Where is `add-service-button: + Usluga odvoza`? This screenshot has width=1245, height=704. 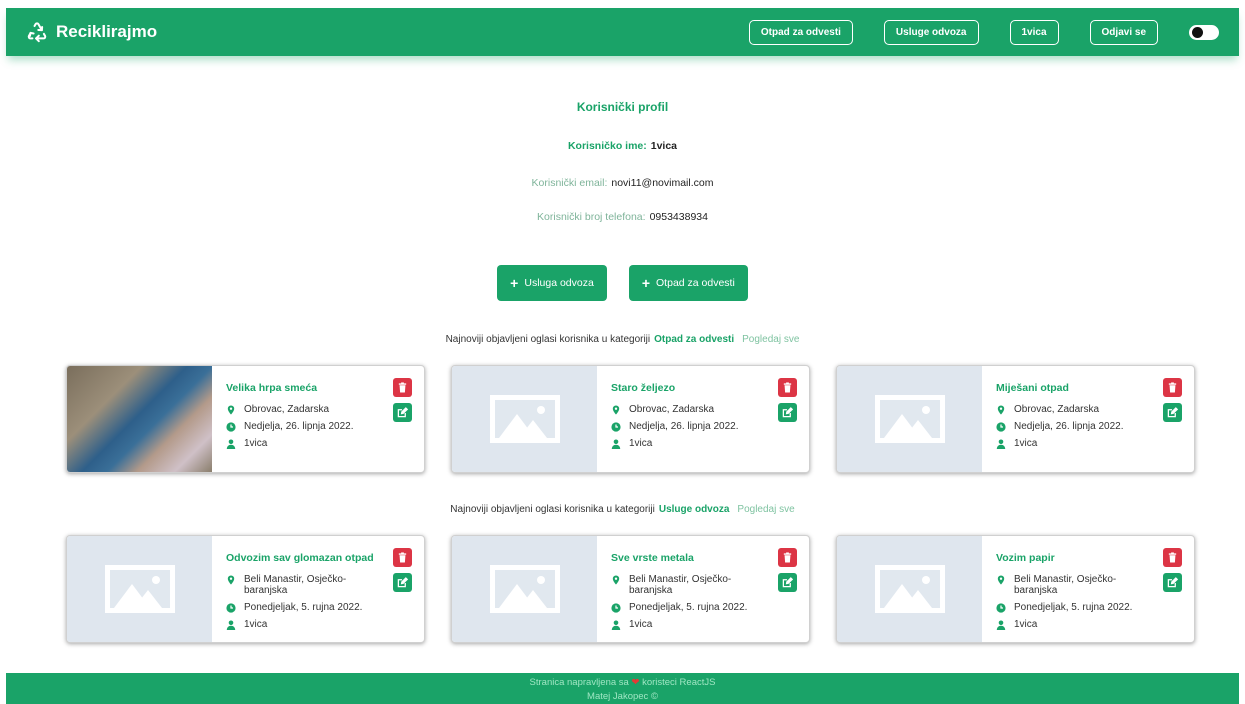 add-service-button: + Usluga odvoza is located at coordinates (552, 283).